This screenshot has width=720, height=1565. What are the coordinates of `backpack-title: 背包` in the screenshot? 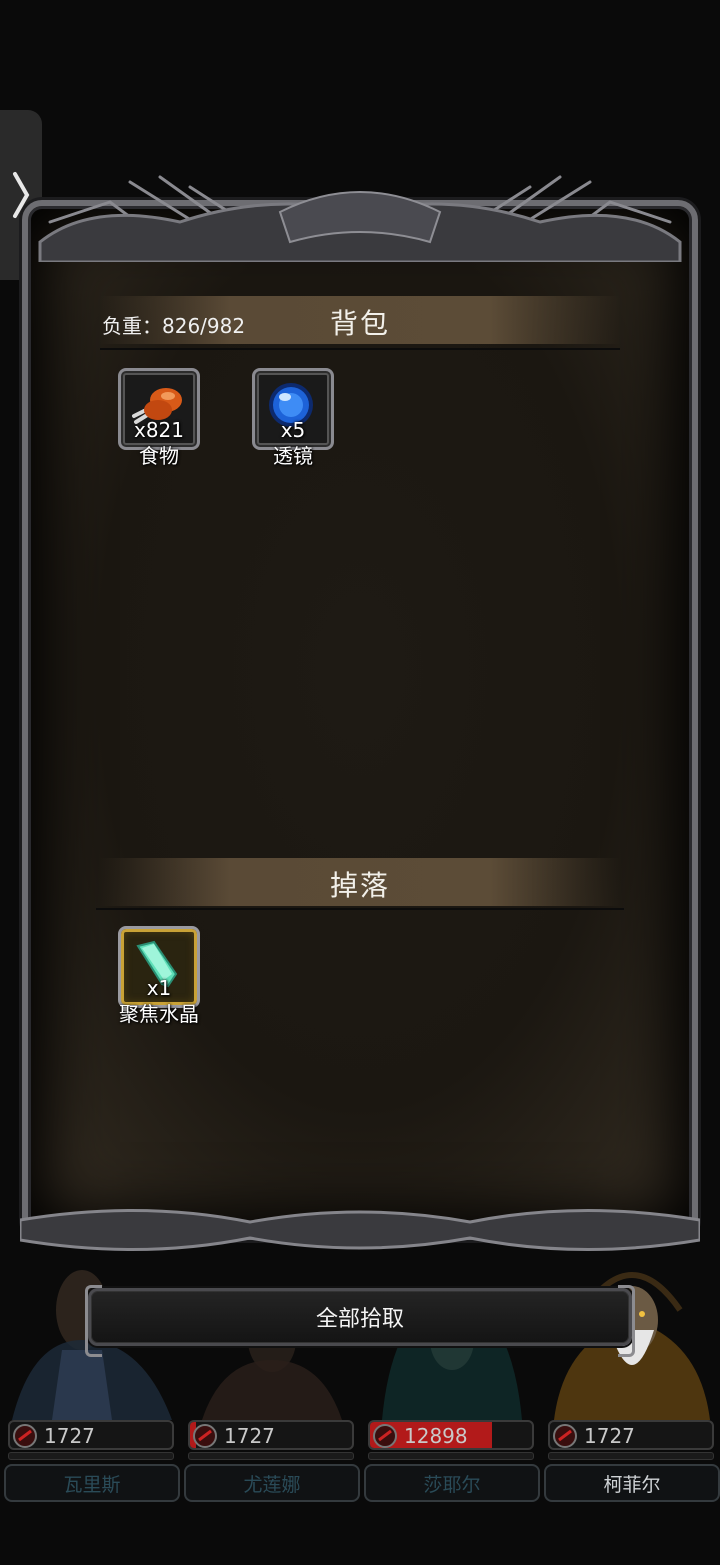 It's located at (359, 323).